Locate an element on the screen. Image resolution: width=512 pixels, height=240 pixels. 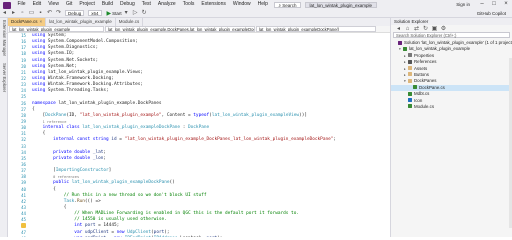
tab-module: Module.cs is located at coordinates (130, 22).